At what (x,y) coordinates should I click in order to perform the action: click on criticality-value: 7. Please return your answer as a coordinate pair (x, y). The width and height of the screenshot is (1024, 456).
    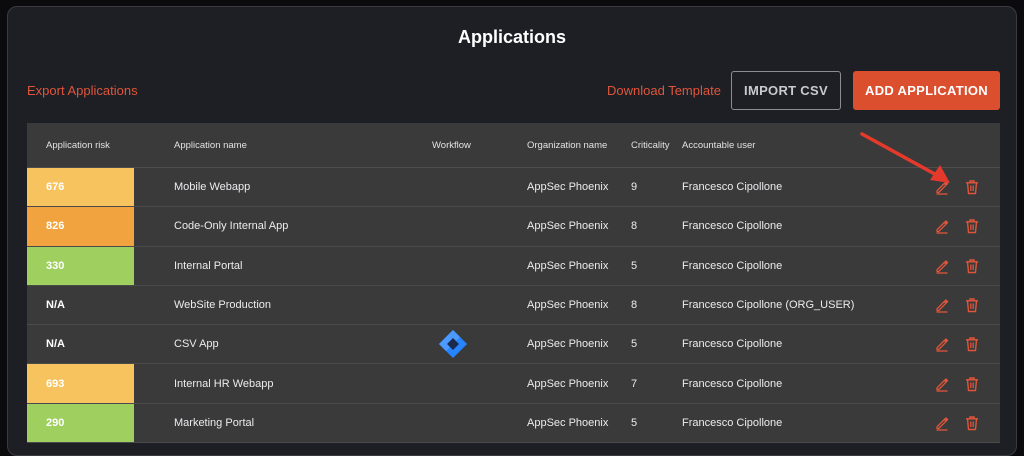
    Looking at the image, I should click on (634, 383).